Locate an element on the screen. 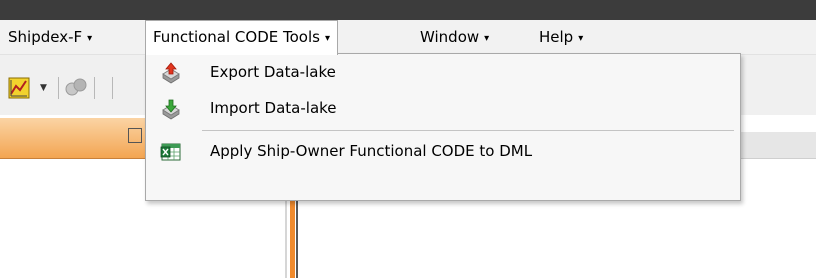 The image size is (816, 278). menu-shipdex-f: Shipdex-F ▾ is located at coordinates (50, 37).